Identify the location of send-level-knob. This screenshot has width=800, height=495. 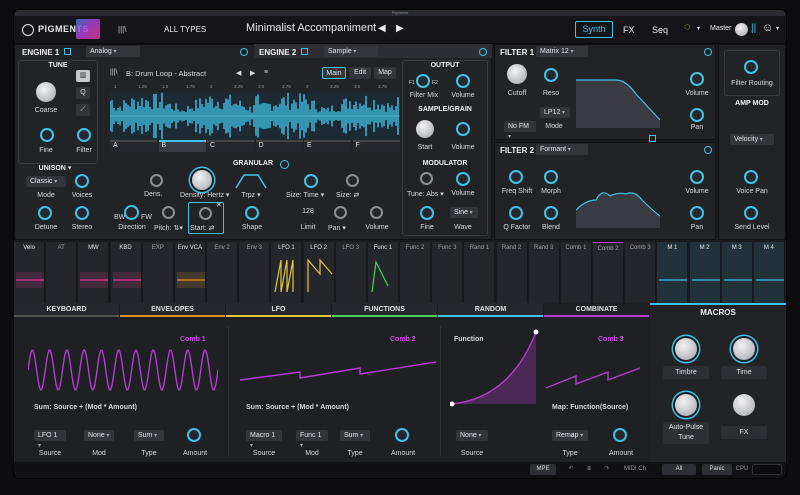
(751, 213).